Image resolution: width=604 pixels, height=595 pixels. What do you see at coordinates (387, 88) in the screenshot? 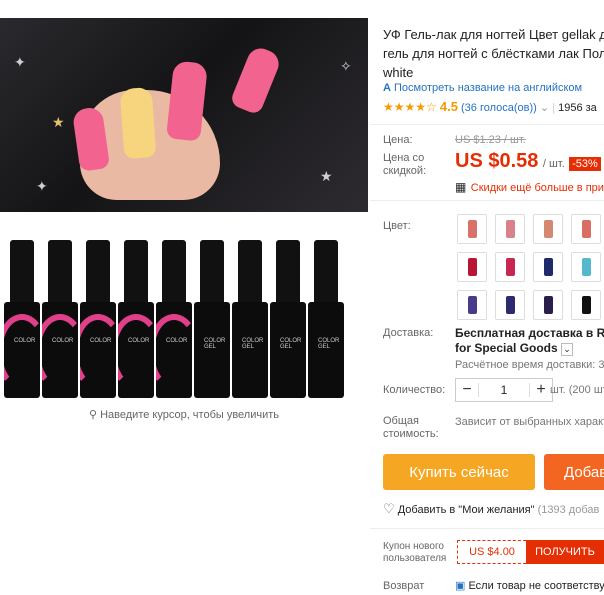
I see `translate-icon: A` at bounding box center [387, 88].